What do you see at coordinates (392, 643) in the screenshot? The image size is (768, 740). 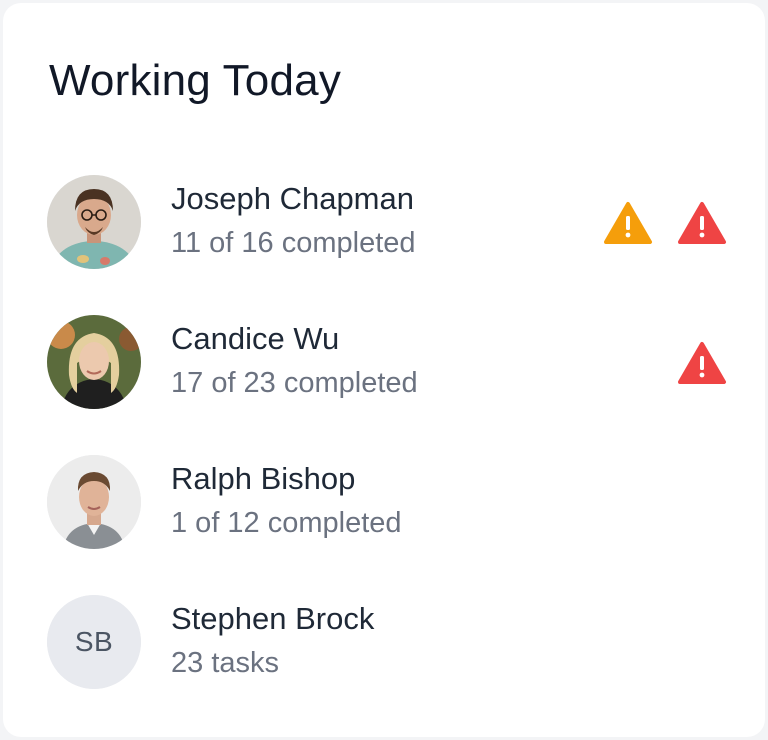 I see `list-item-stephen-brock: SB Stephen Brock 23 tasks` at bounding box center [392, 643].